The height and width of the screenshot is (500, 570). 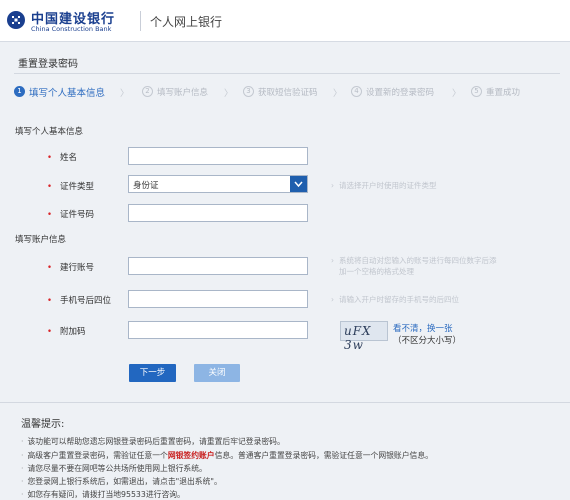 I want to click on refresh-captcha-link: 看不清，换一张, so click(x=423, y=328).